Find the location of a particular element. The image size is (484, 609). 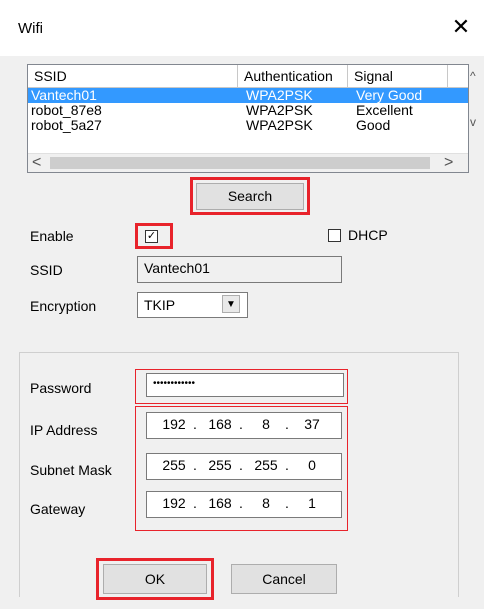

ok-button: OK is located at coordinates (155, 579).